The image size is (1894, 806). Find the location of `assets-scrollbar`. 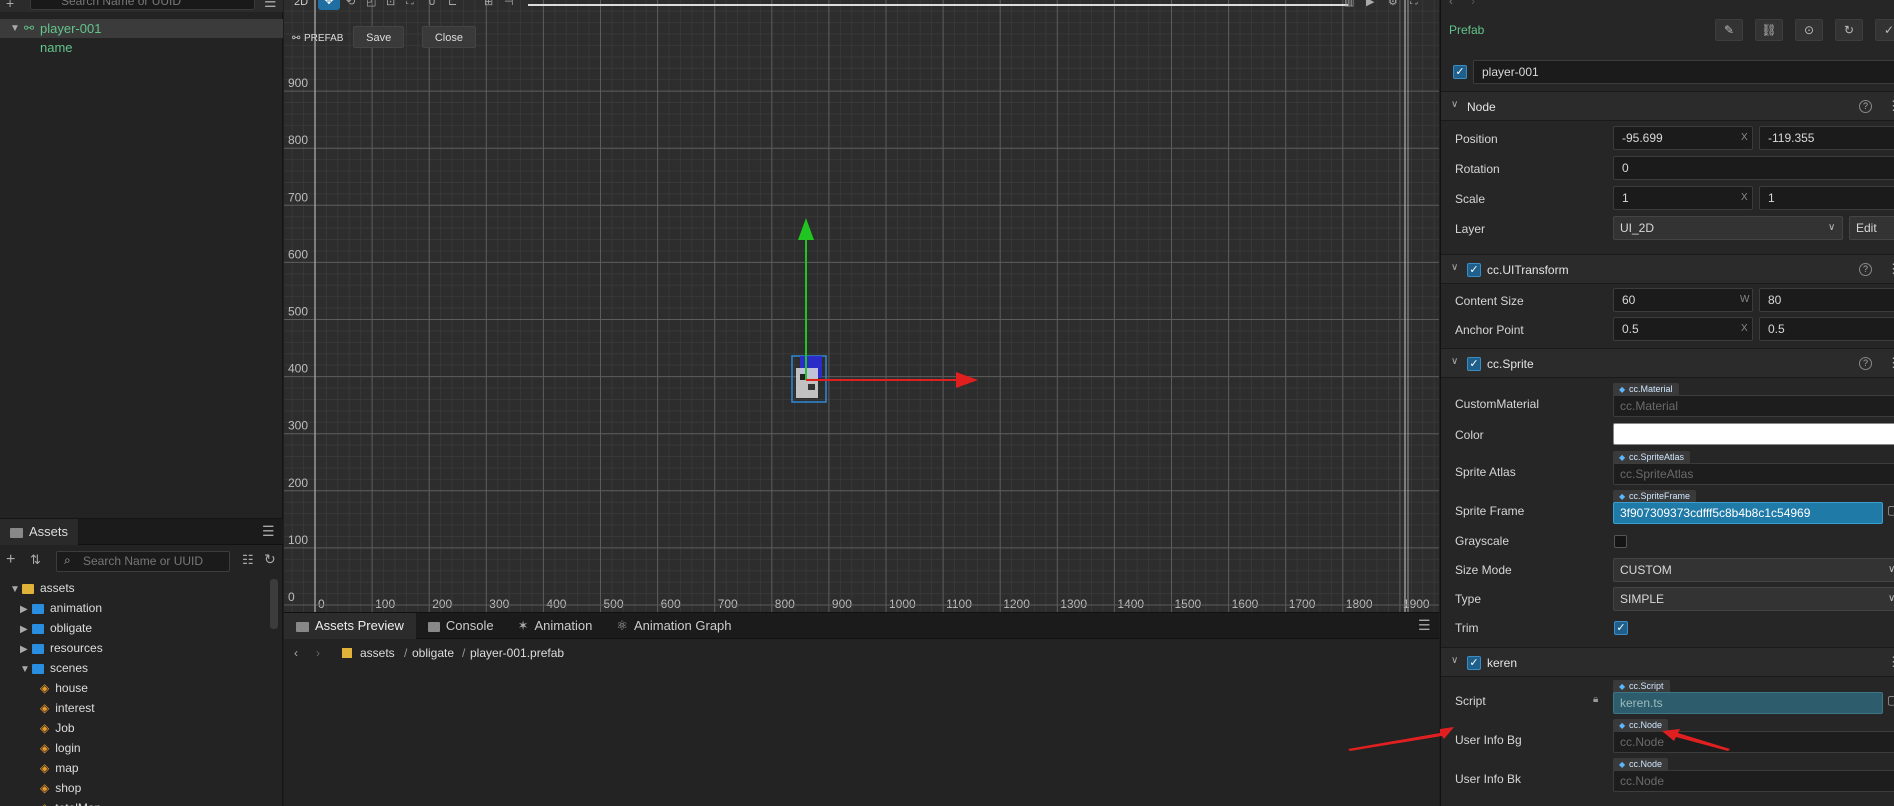

assets-scrollbar is located at coordinates (274, 604).